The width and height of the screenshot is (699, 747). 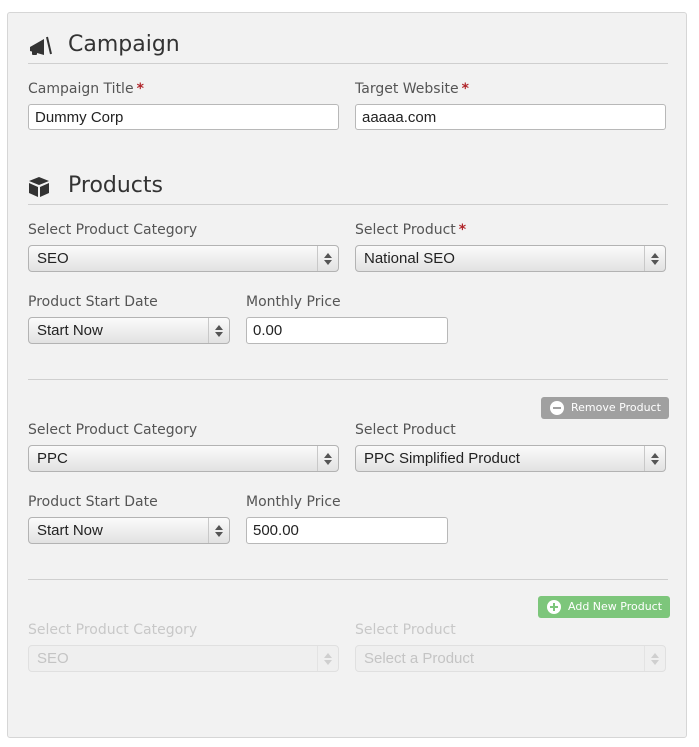 I want to click on product-category-select: SEO, so click(x=183, y=258).